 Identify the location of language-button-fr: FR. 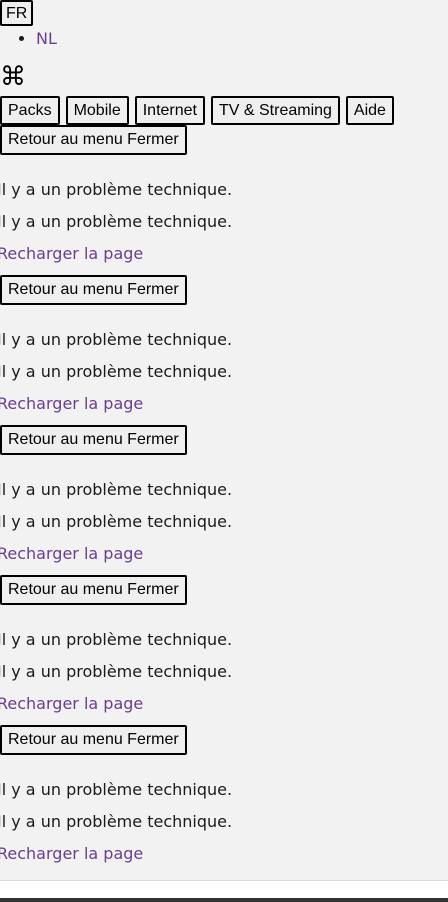
(17, 13).